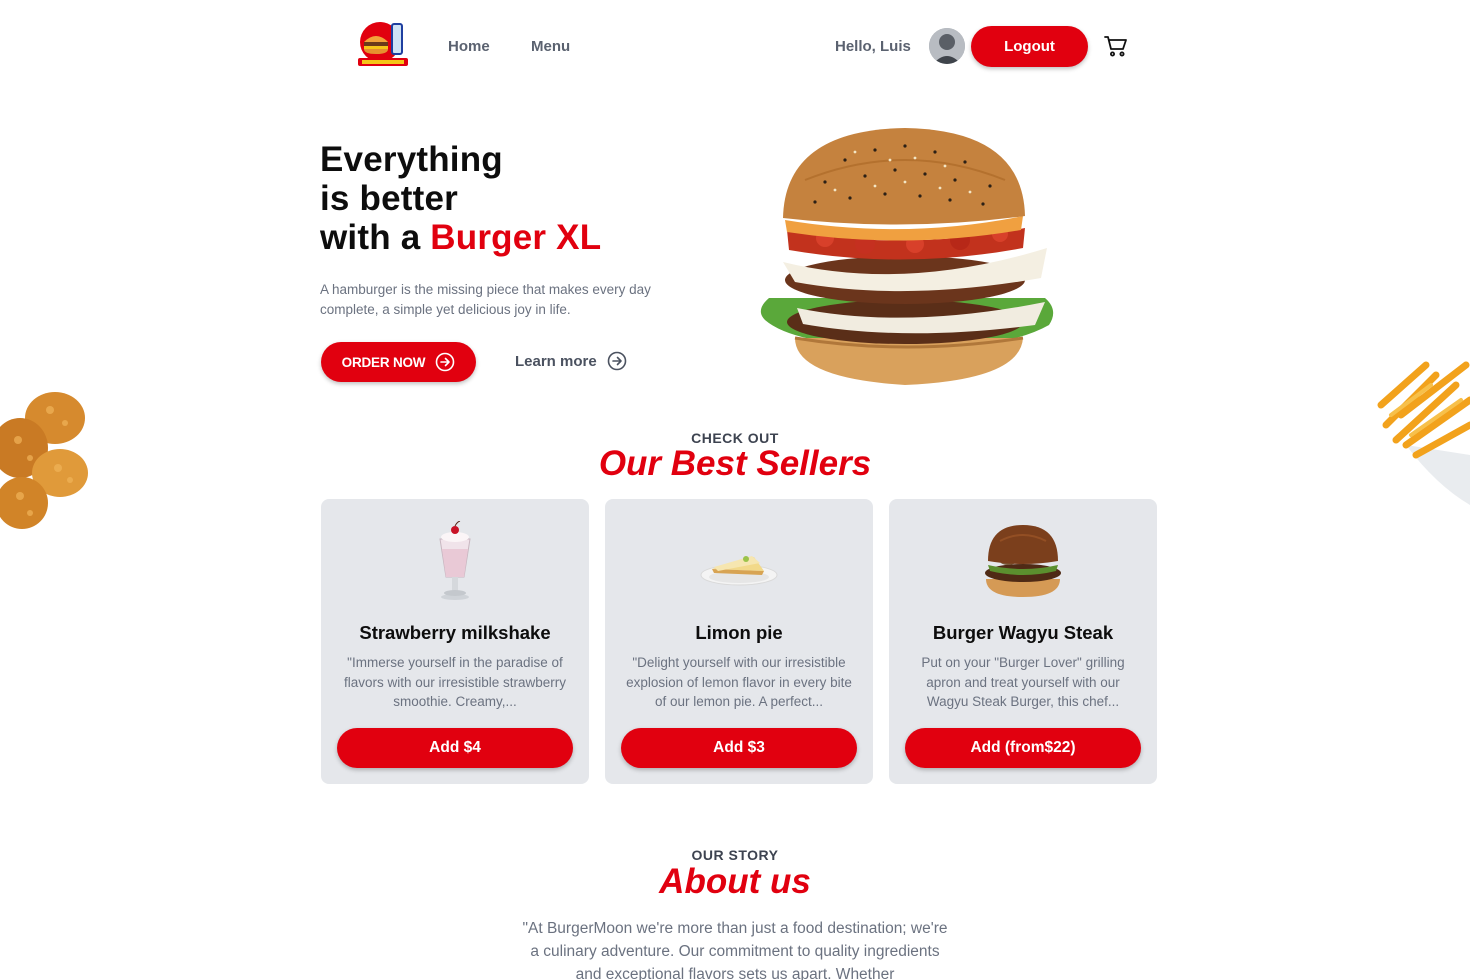 The height and width of the screenshot is (980, 1470). I want to click on lemon-pie-icon, so click(739, 561).